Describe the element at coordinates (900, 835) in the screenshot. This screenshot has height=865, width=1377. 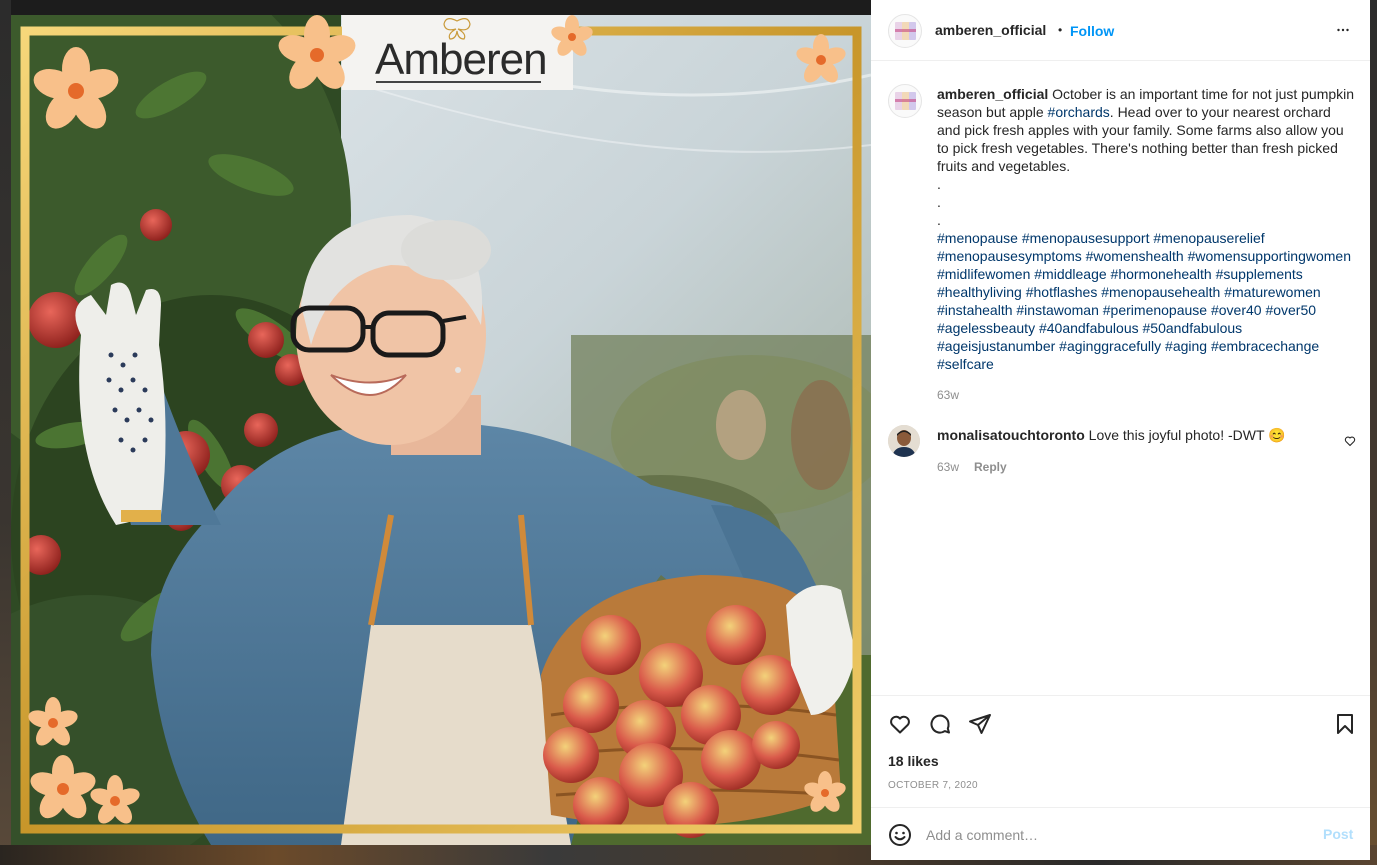
I see `emoji-icon` at that location.